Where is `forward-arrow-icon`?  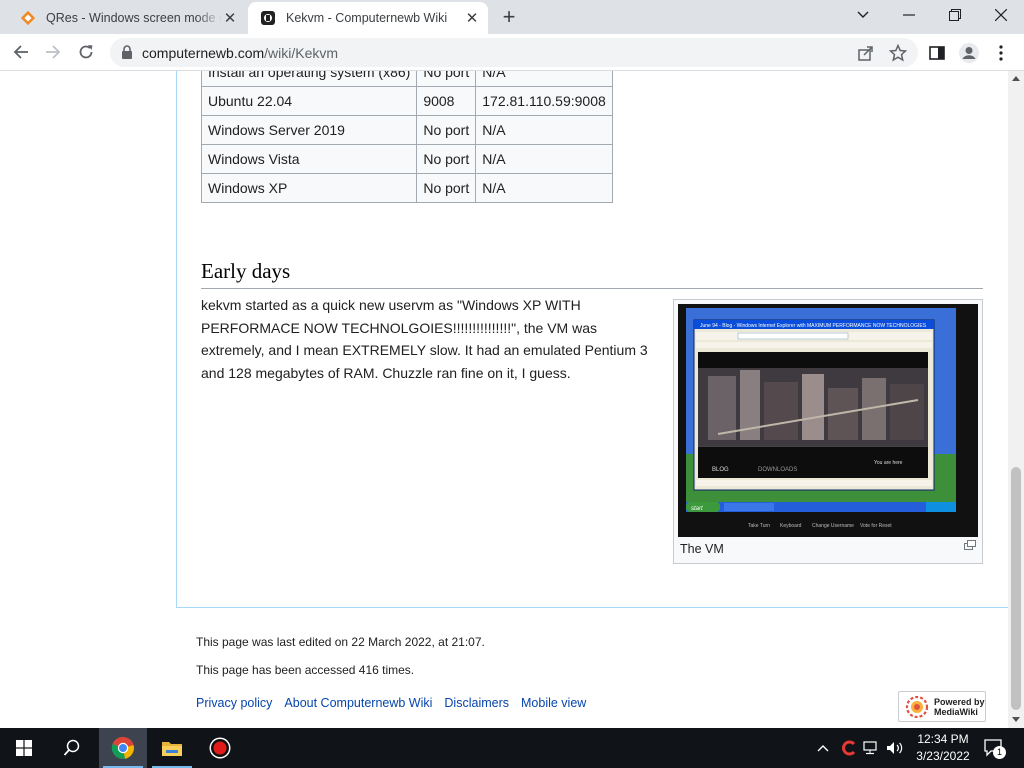
forward-arrow-icon is located at coordinates (53, 52).